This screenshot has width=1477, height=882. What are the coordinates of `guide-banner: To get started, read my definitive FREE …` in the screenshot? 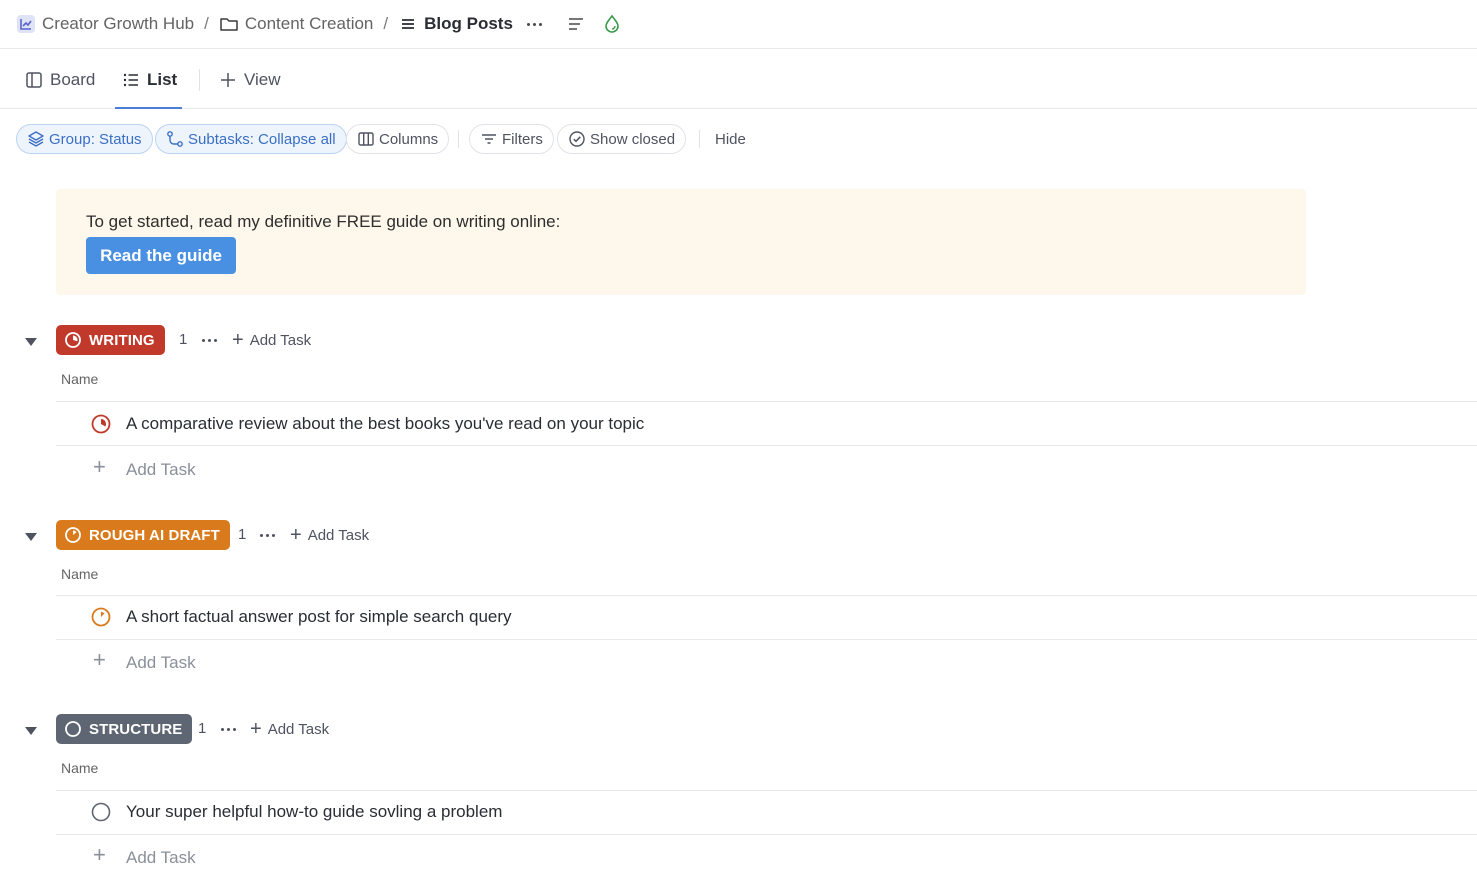 It's located at (681, 242).